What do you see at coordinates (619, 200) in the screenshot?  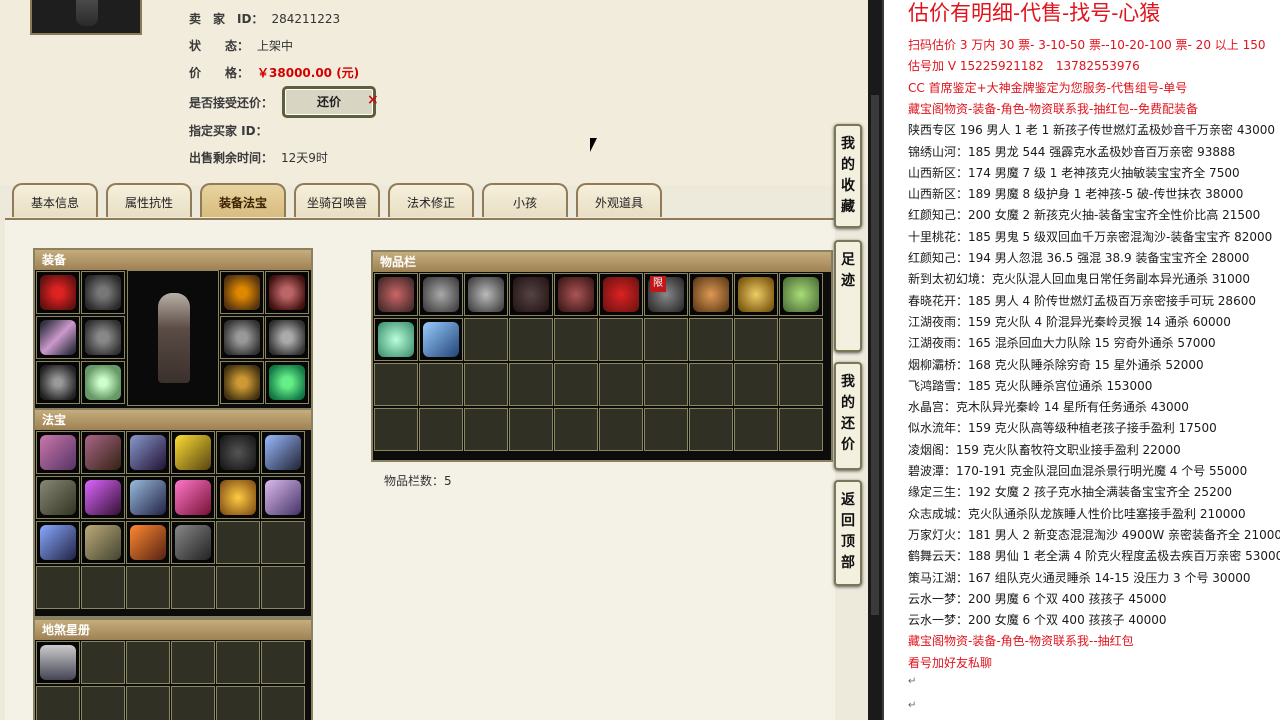 I see `tab-appearance: 外观道具` at bounding box center [619, 200].